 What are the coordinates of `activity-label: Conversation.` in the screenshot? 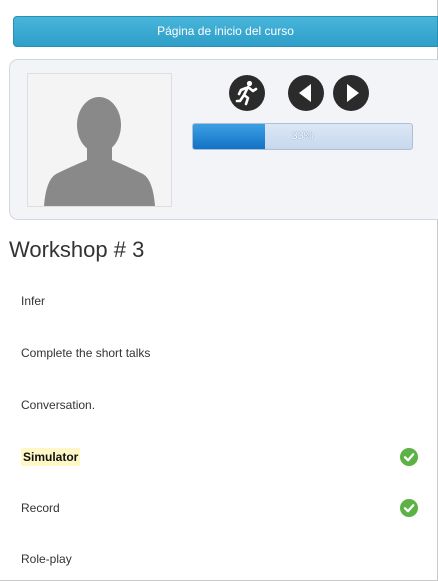 It's located at (58, 405).